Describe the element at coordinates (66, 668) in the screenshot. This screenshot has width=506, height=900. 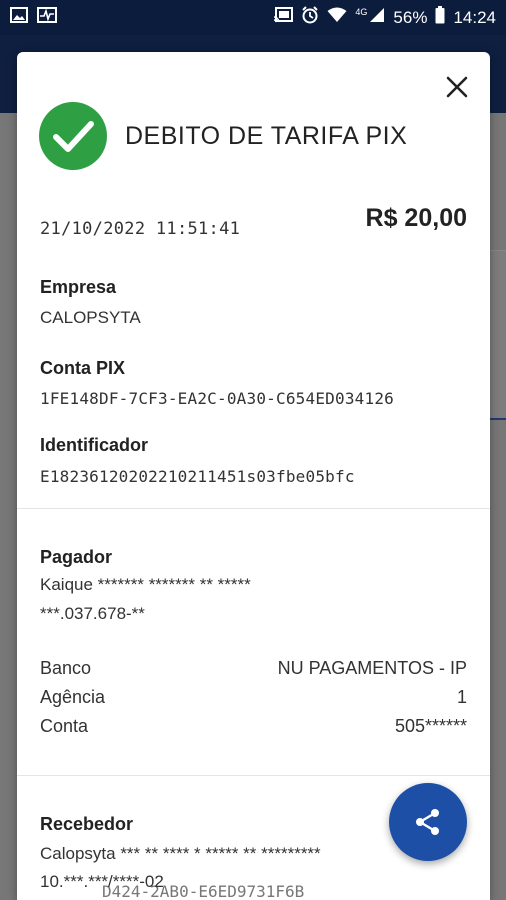
I see `banco-label: Banco` at that location.